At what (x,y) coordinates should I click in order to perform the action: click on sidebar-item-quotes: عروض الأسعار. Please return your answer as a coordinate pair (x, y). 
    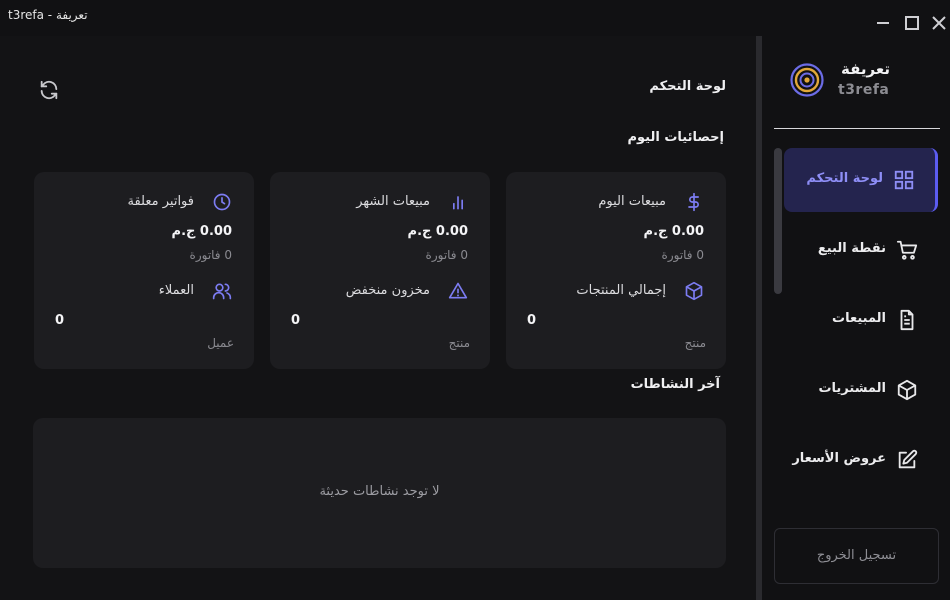
    Looking at the image, I should click on (861, 460).